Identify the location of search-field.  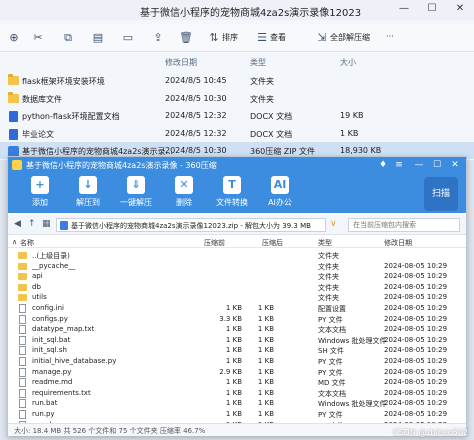
(404, 225).